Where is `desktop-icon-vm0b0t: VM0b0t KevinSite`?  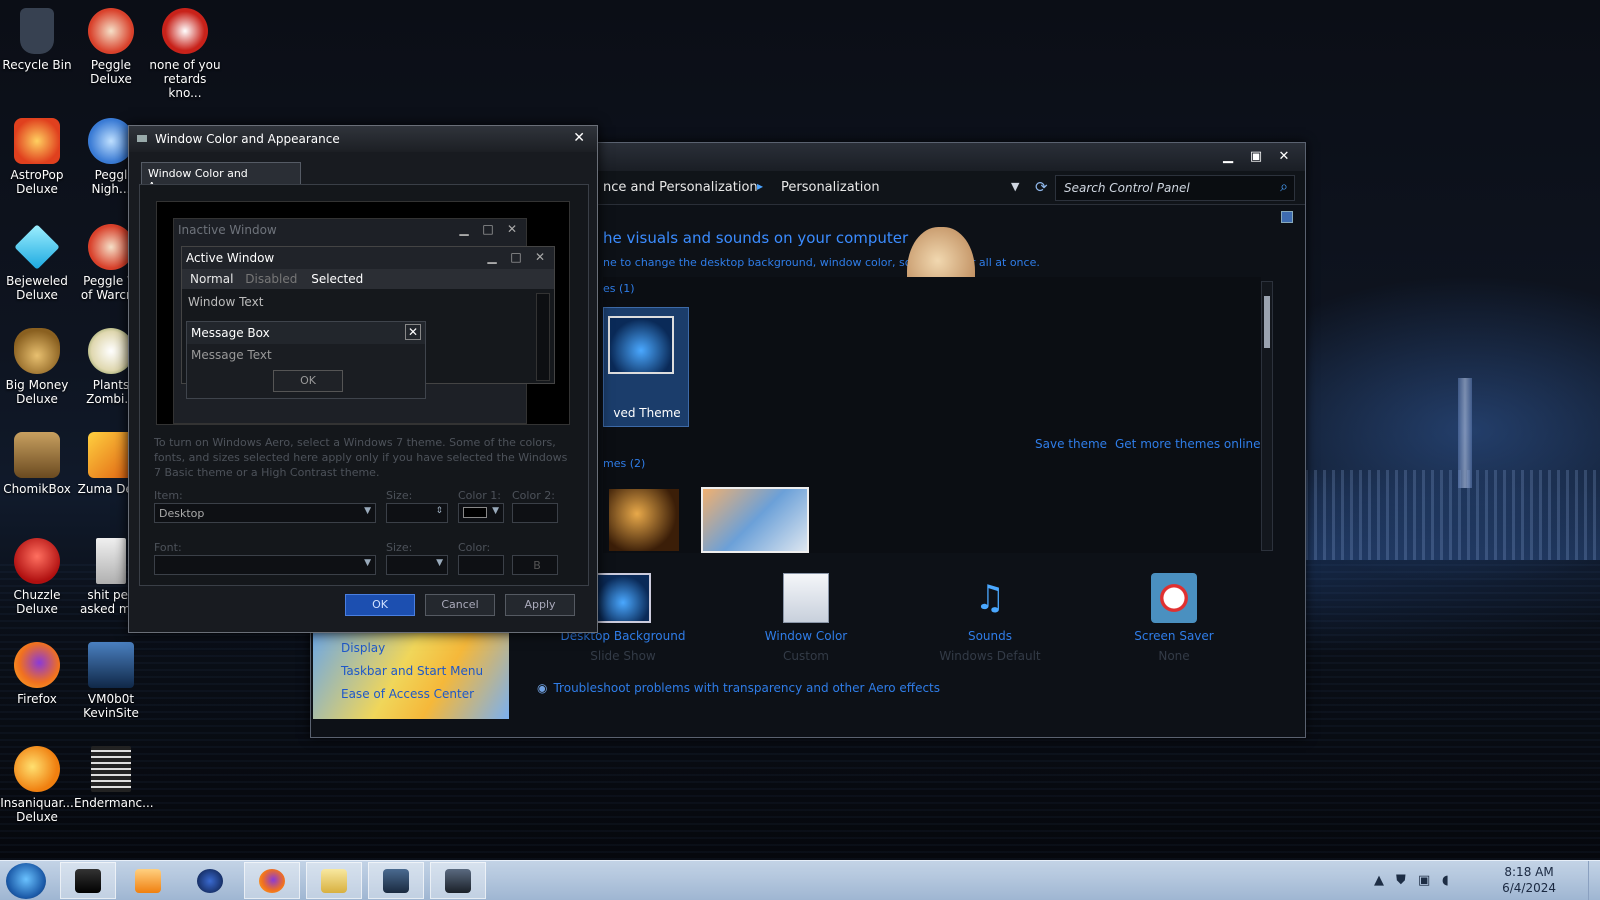 desktop-icon-vm0b0t: VM0b0t KevinSite is located at coordinates (111, 681).